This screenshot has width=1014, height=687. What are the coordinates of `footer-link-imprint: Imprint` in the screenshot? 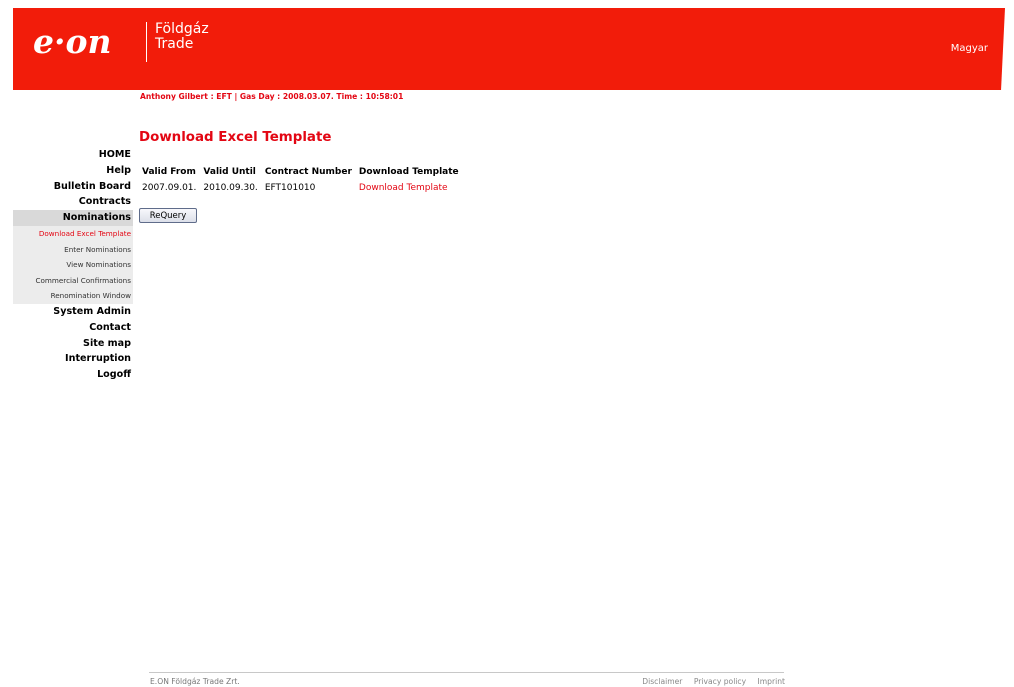 It's located at (771, 681).